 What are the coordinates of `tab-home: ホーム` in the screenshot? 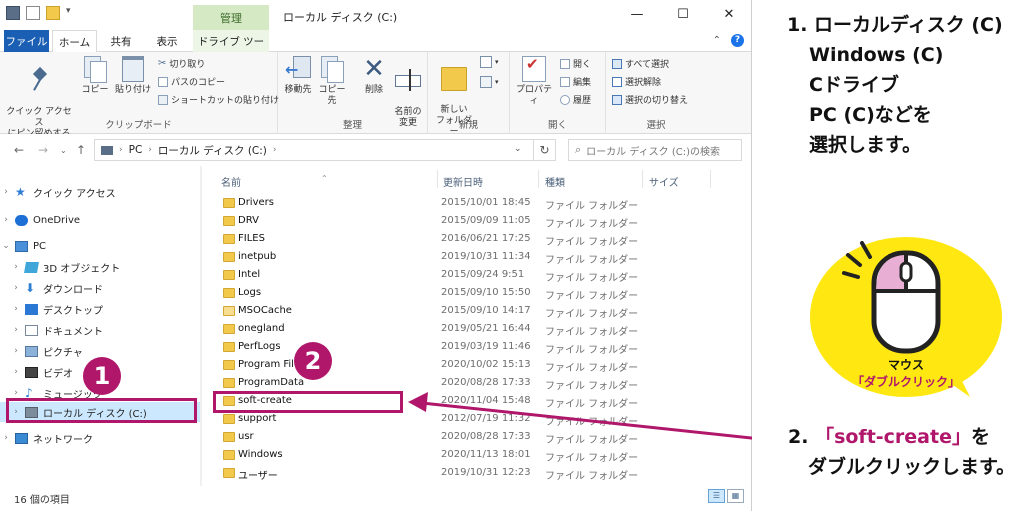 It's located at (74, 41).